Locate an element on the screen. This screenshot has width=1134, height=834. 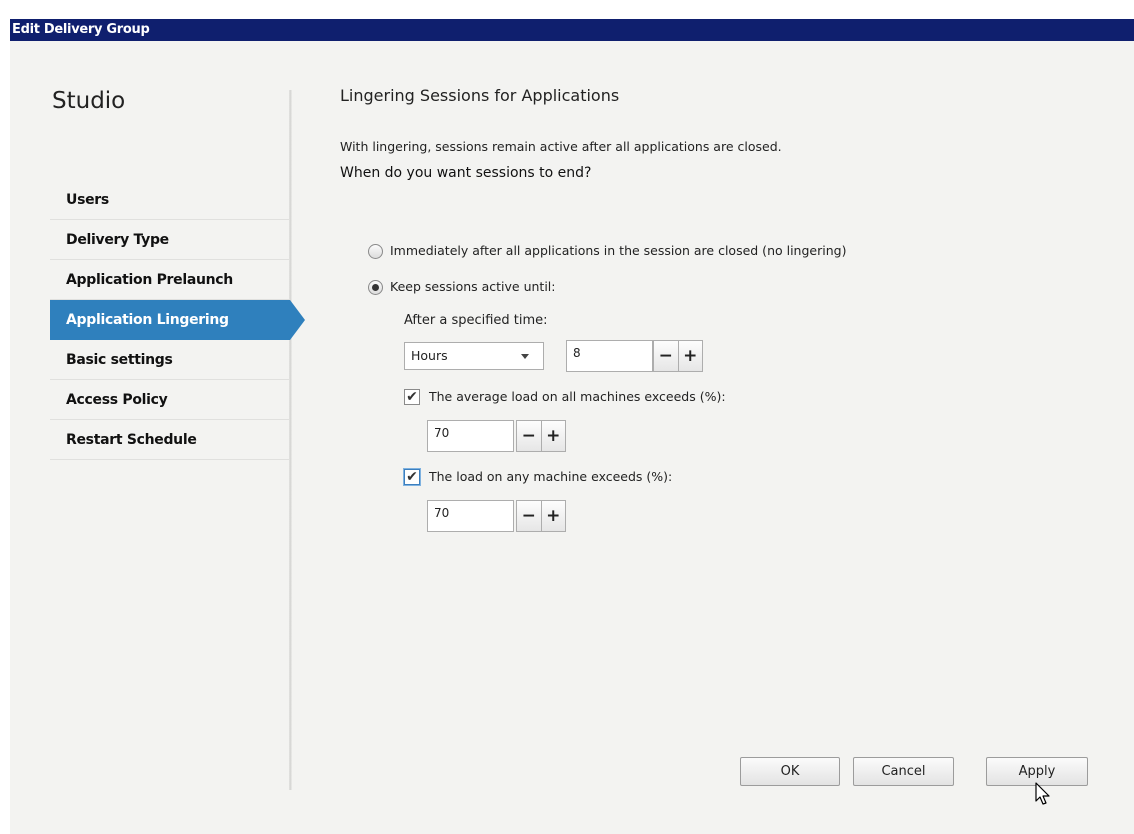
sidebar-item-basic-settings: Basic settings is located at coordinates (170, 360).